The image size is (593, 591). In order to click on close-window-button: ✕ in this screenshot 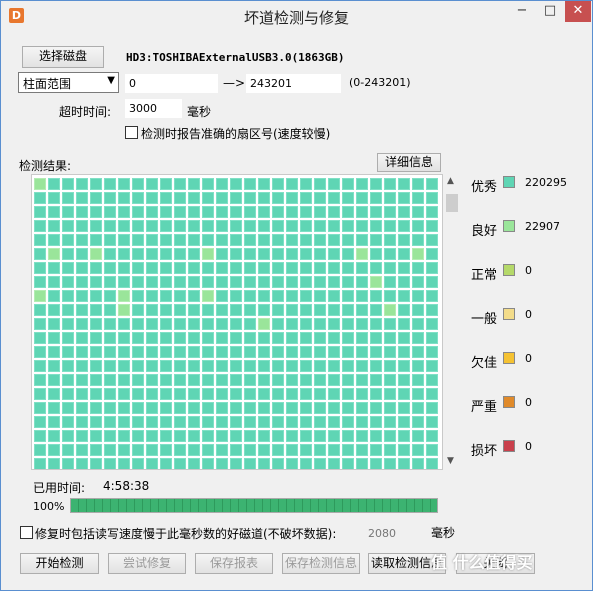, I will do `click(578, 11)`.